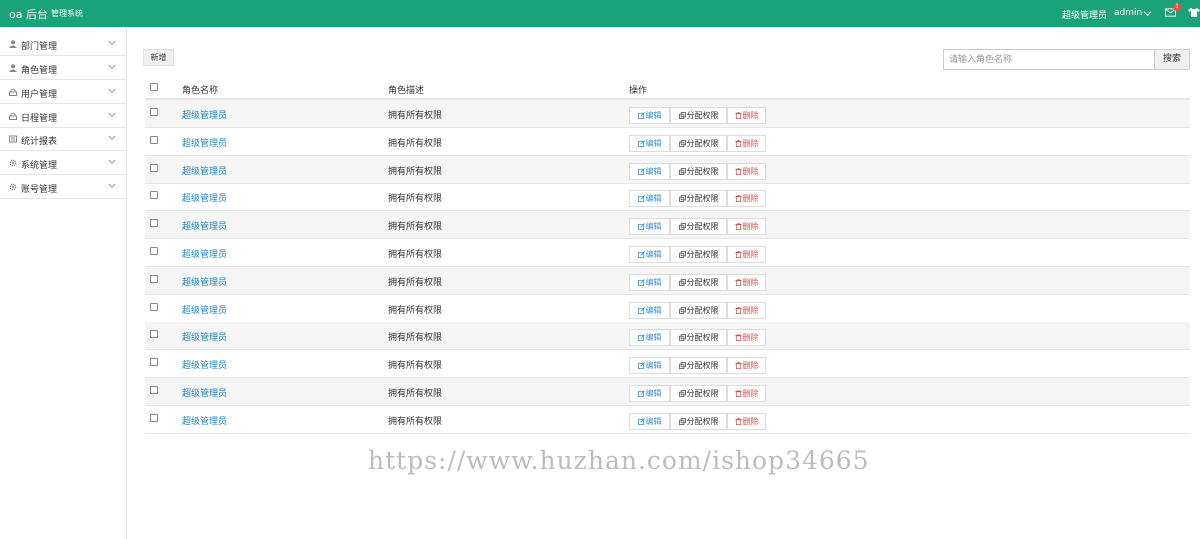 The height and width of the screenshot is (539, 1200). Describe the element at coordinates (63, 139) in the screenshot. I see `sidebar-item-reports: 统计报表` at that location.